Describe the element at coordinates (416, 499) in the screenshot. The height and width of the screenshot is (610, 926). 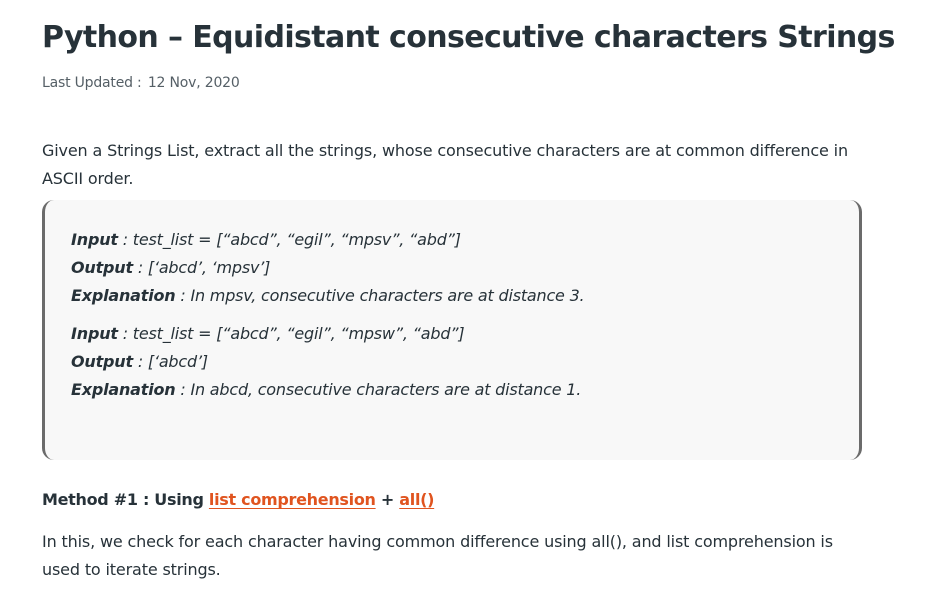
I see `all-function-link: all()` at that location.